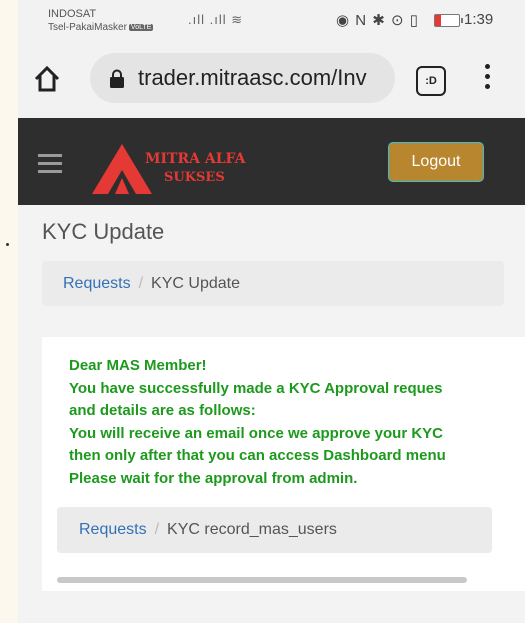 The height and width of the screenshot is (623, 525). What do you see at coordinates (216, 19) in the screenshot?
I see `signal-icons: .ıll .ıll ≋` at bounding box center [216, 19].